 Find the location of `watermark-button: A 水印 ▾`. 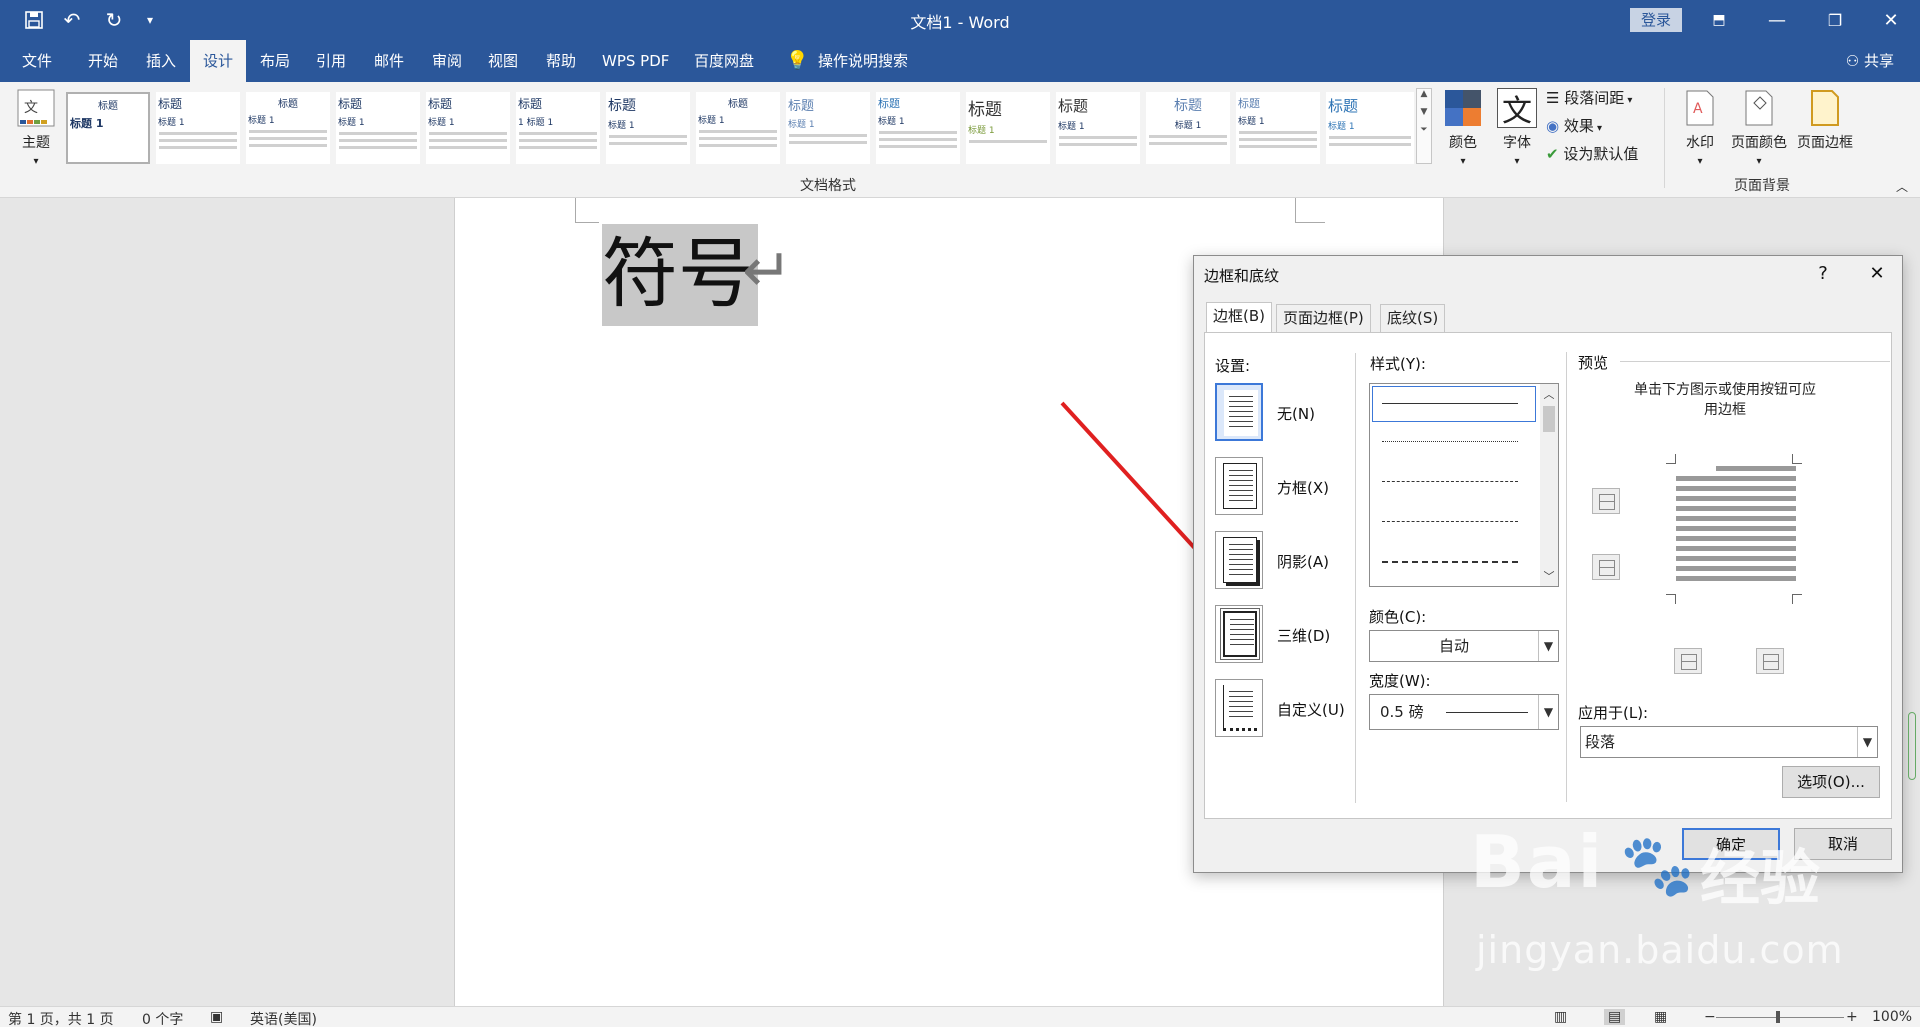

watermark-button: A 水印 ▾ is located at coordinates (1700, 128).